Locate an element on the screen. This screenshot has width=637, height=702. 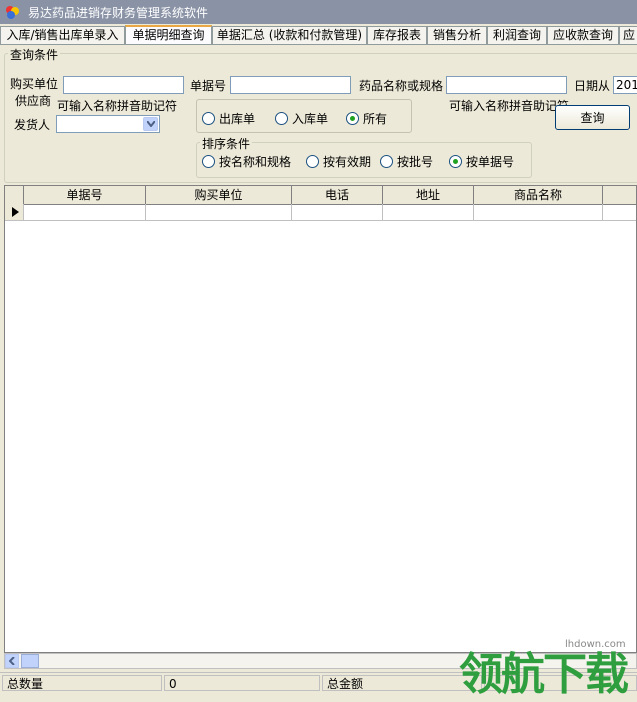
radio-sort-expiry: 按有效期 is located at coordinates (338, 161).